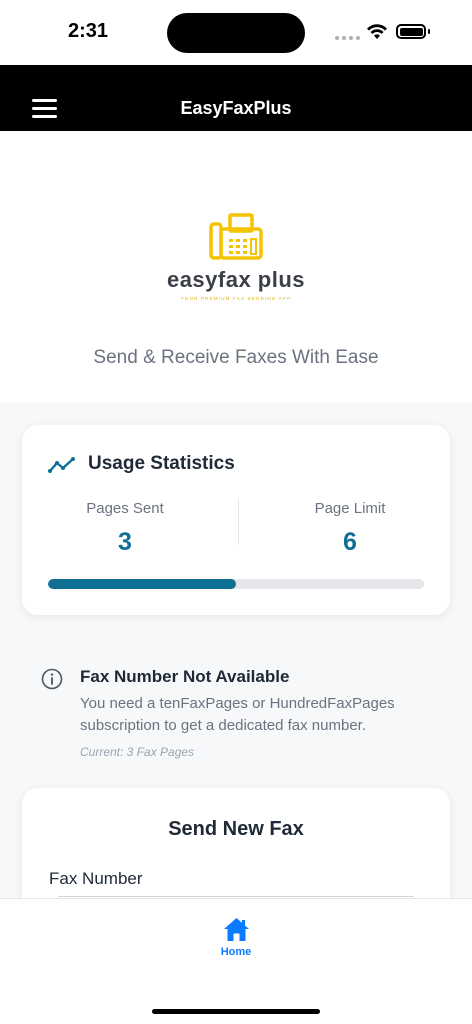  Describe the element at coordinates (185, 676) in the screenshot. I see `notice-title: Fax Number Not Available` at that location.